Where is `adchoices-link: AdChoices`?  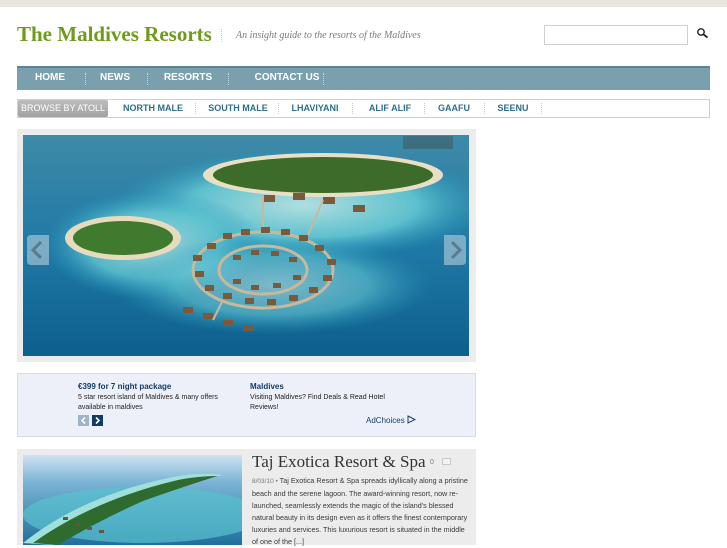 adchoices-link: AdChoices is located at coordinates (391, 420).